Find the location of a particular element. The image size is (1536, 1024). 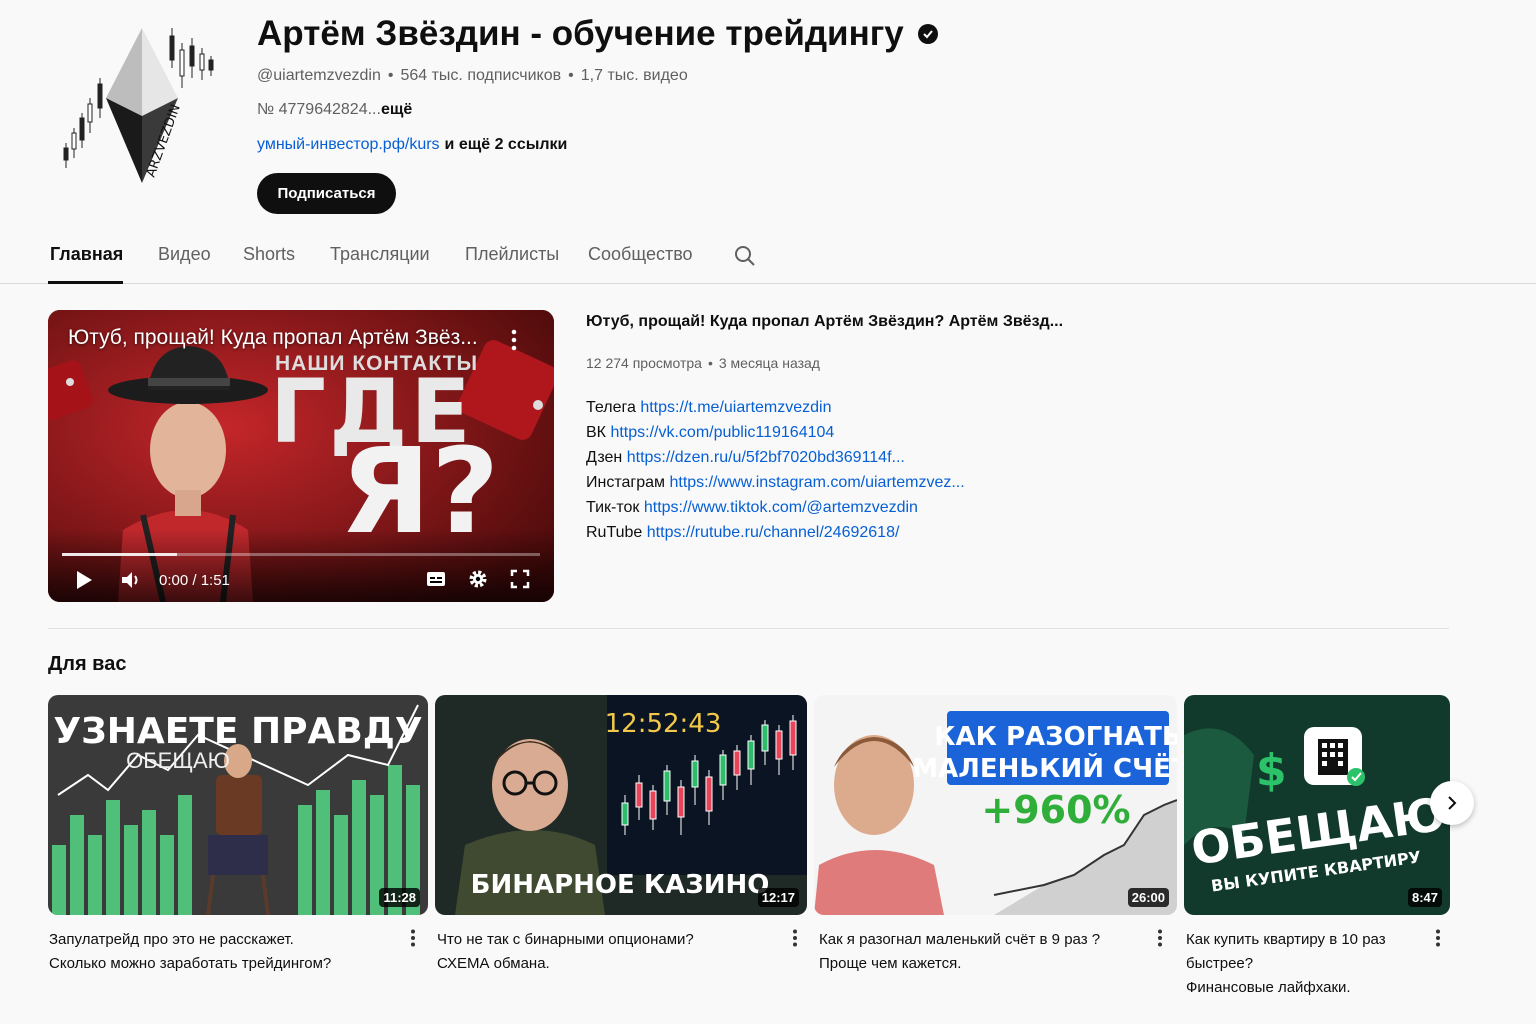

video-thumbnail: УЗНАЕТЕ ПРАВДУ ОБЕЩАЮ 11:28 is located at coordinates (238, 805).